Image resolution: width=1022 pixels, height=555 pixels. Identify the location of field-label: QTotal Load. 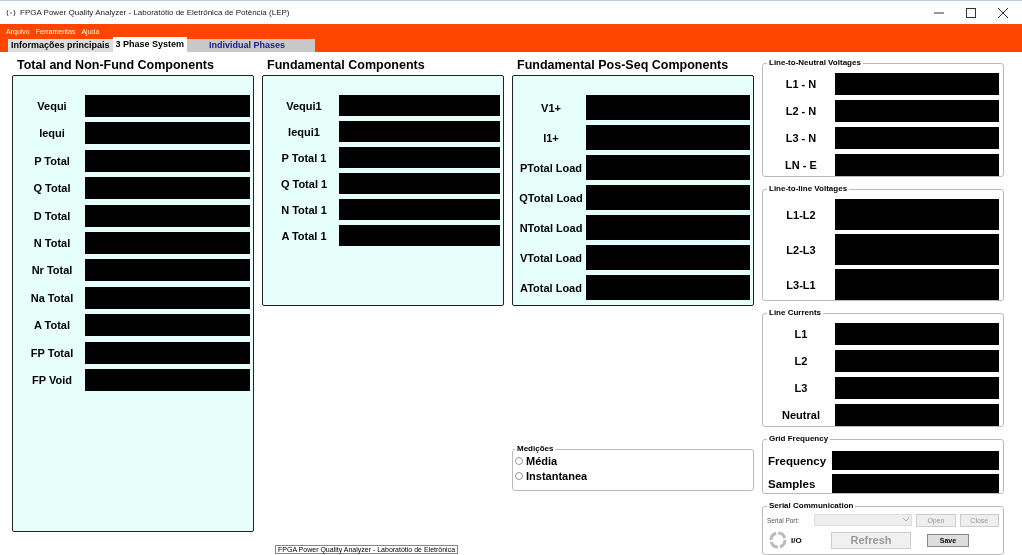
(551, 197).